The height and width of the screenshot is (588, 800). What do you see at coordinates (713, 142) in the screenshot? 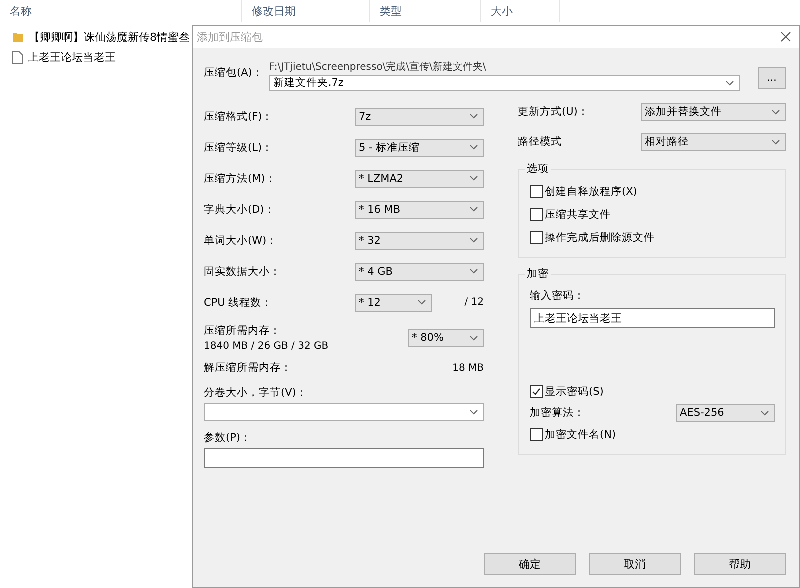
I see `dropdown: 相对路径` at bounding box center [713, 142].